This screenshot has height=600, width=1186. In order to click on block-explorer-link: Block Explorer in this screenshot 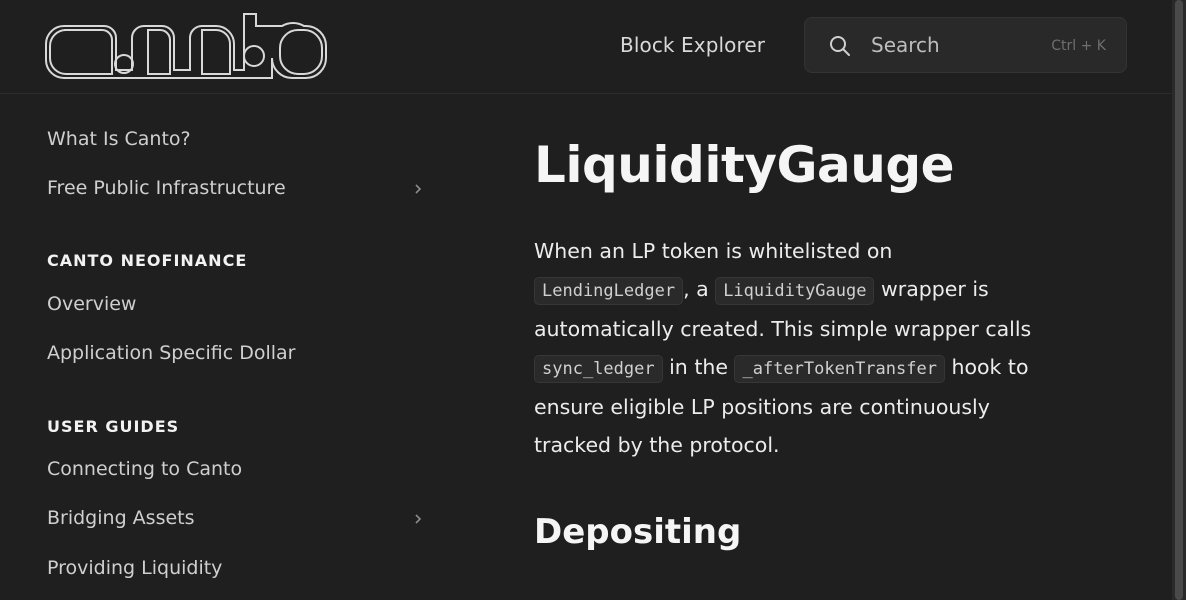, I will do `click(692, 45)`.